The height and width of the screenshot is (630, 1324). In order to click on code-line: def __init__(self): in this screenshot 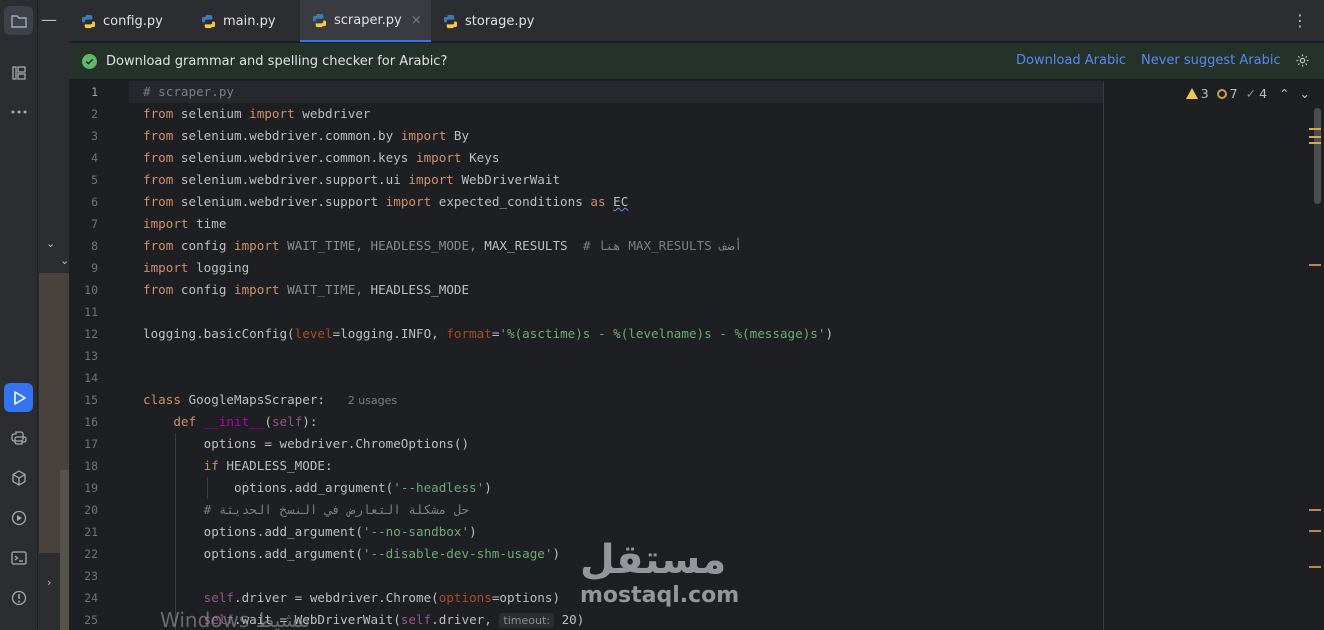, I will do `click(230, 422)`.